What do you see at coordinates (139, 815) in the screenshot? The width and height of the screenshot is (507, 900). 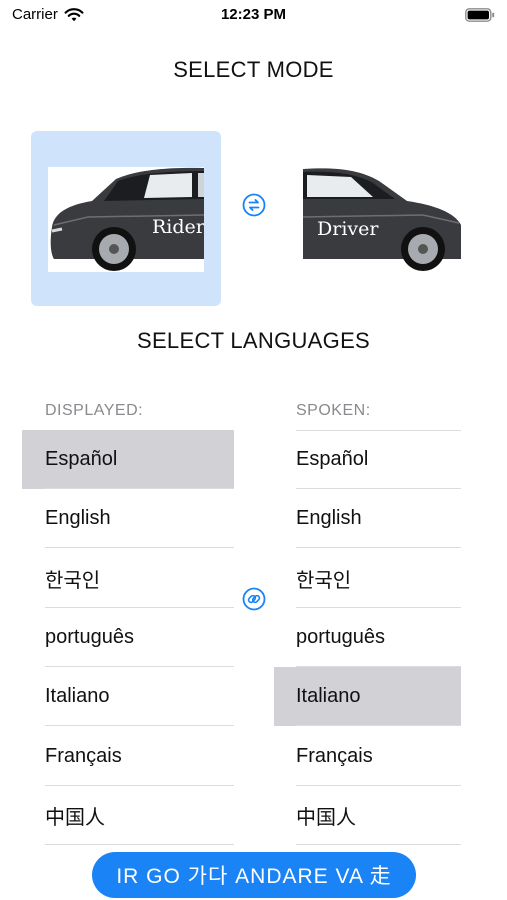 I see `displayed-language-item: 中国人` at bounding box center [139, 815].